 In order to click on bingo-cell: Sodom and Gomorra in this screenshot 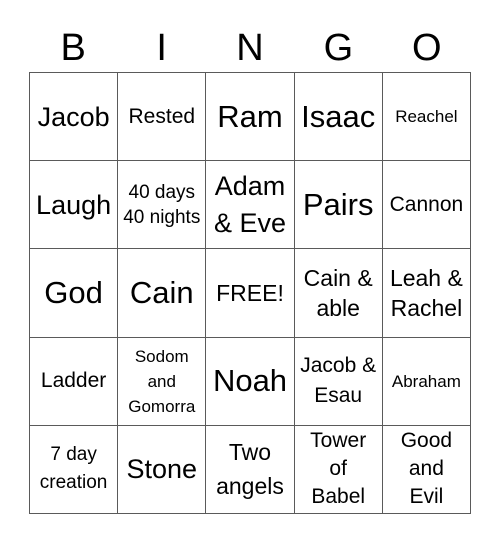, I will do `click(162, 381)`.